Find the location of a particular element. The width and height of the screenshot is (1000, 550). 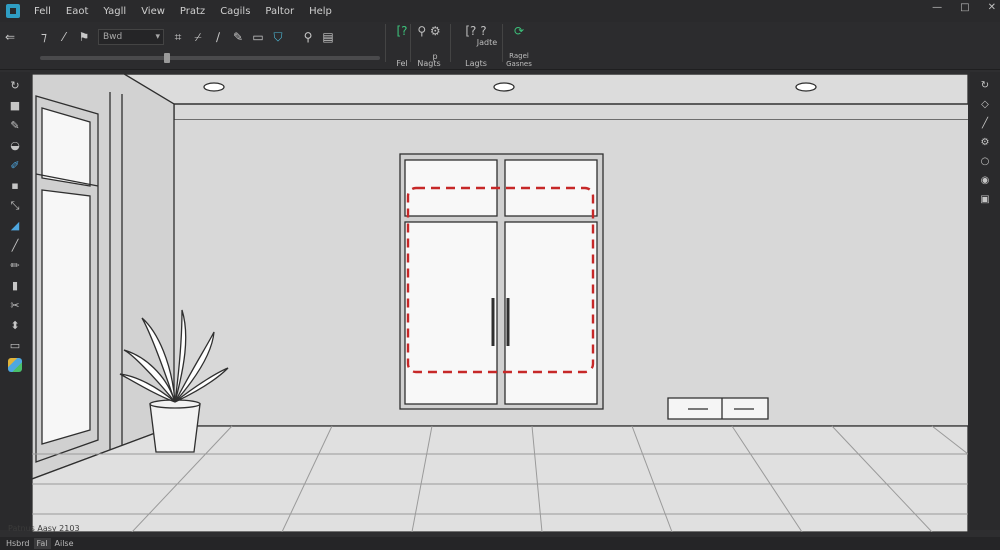

group-jadte-label: Jadte is located at coordinates (487, 42).